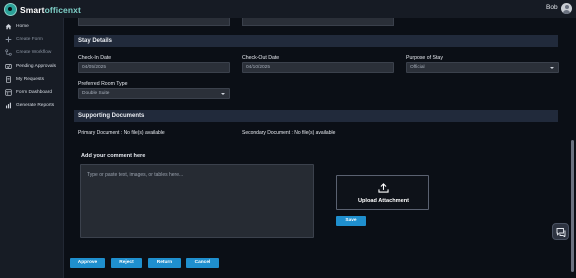 Image resolution: width=576 pixels, height=278 pixels. What do you see at coordinates (383, 188) in the screenshot?
I see `upload-icon` at bounding box center [383, 188].